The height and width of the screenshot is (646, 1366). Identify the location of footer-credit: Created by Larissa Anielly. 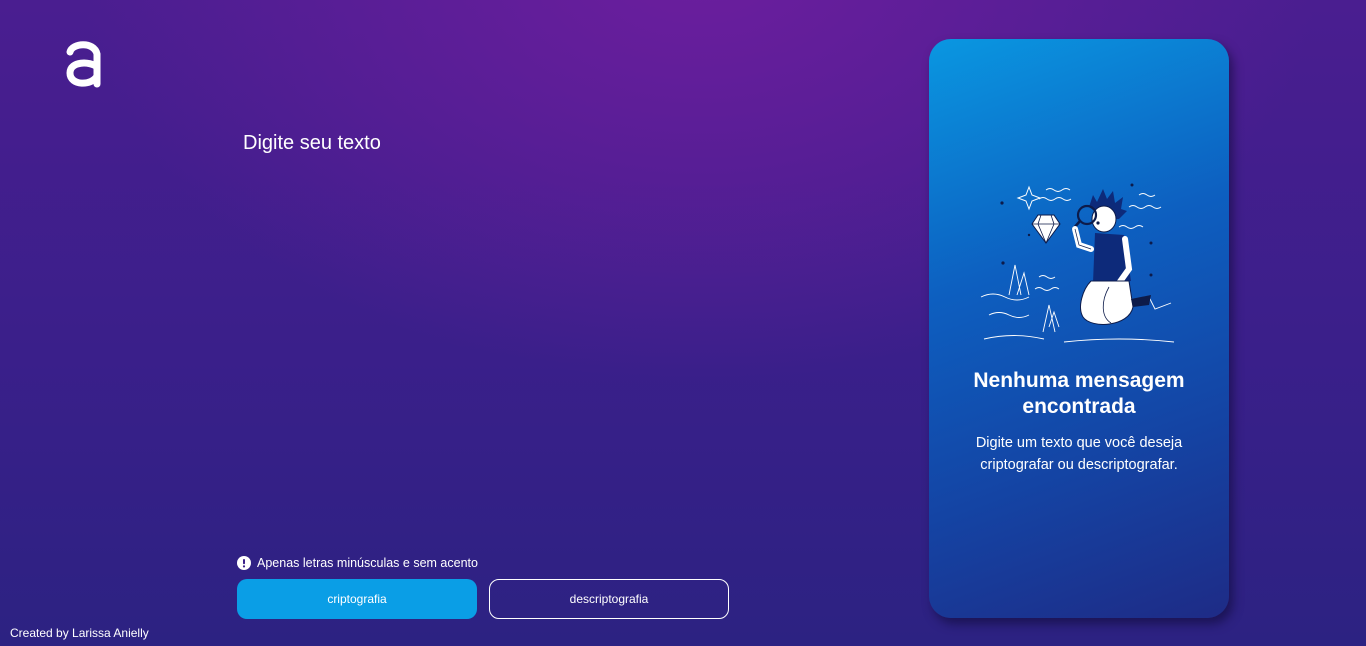
(79, 633).